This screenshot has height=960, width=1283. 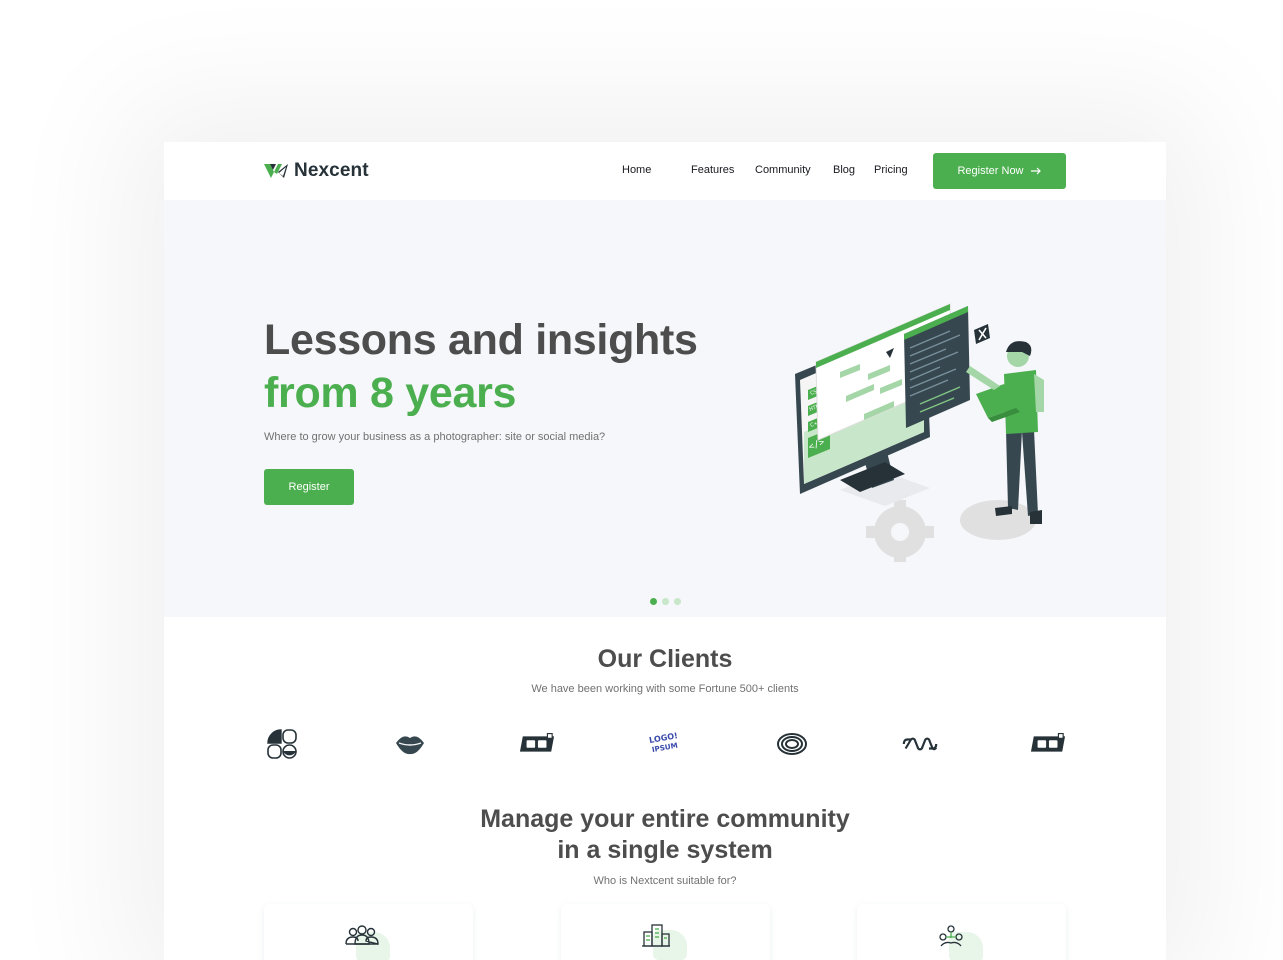 What do you see at coordinates (331, 170) in the screenshot?
I see `brand-name: Nexcent` at bounding box center [331, 170].